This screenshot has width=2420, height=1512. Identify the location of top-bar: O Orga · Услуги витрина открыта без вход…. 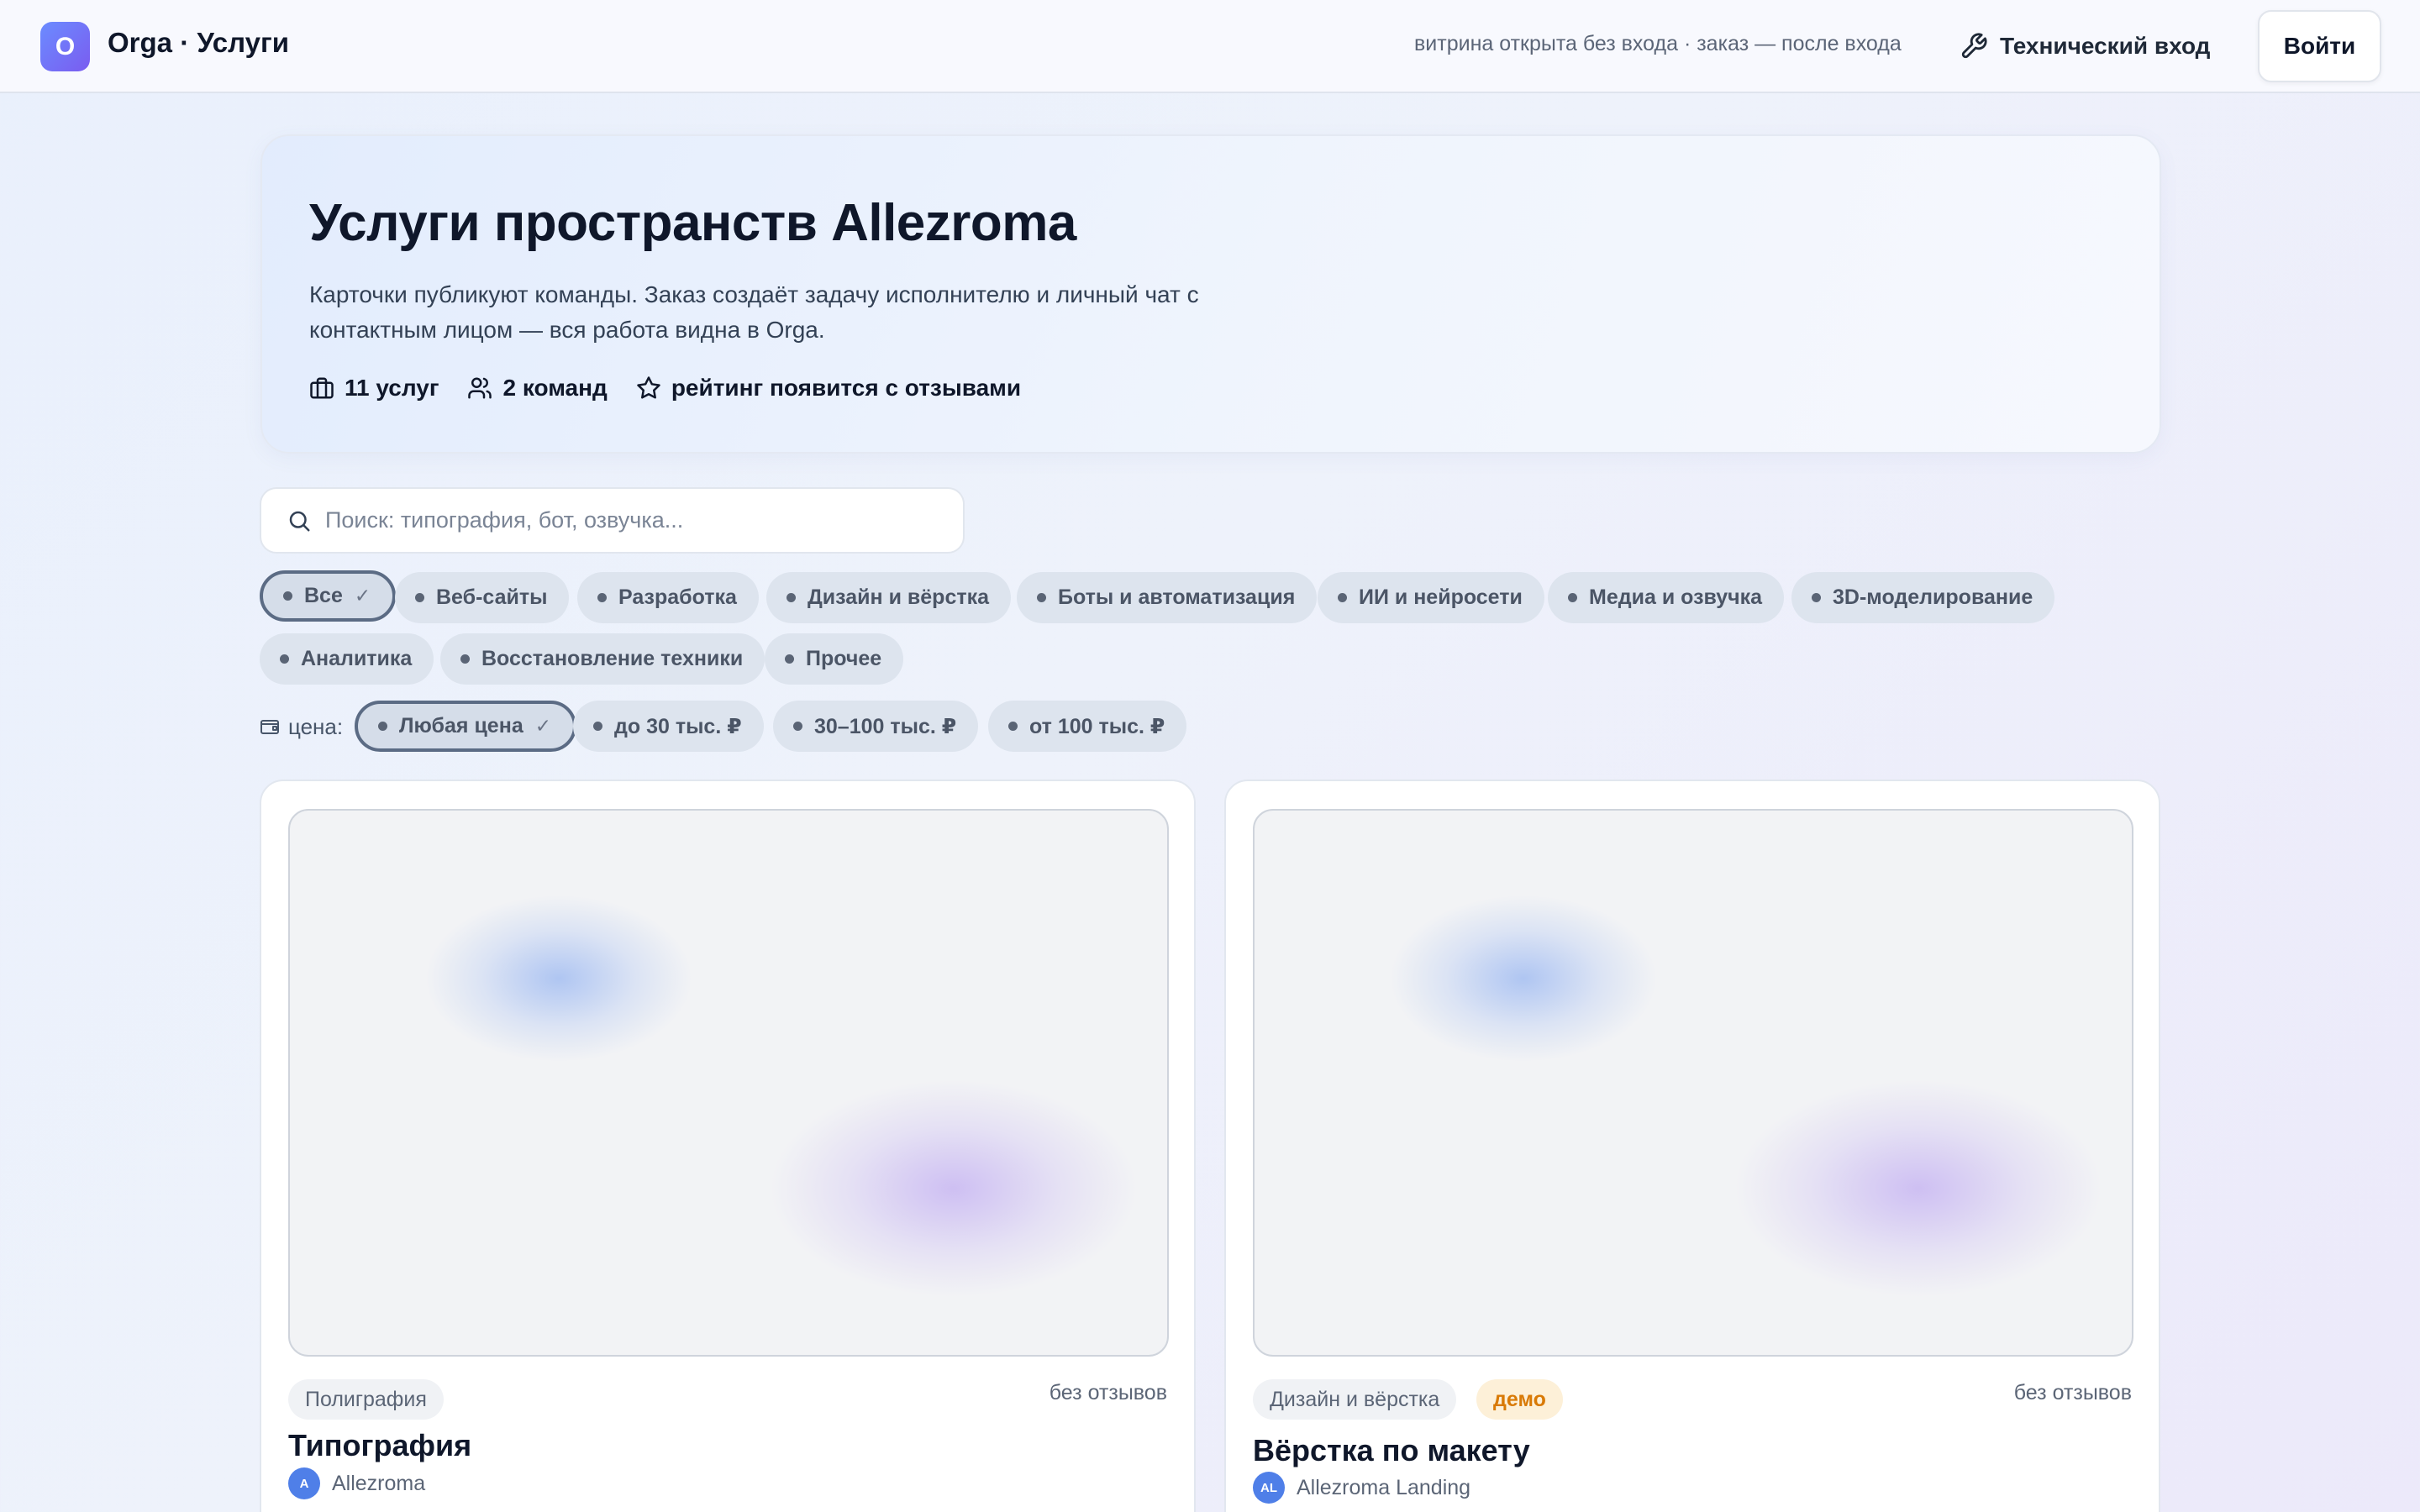
(1210, 46).